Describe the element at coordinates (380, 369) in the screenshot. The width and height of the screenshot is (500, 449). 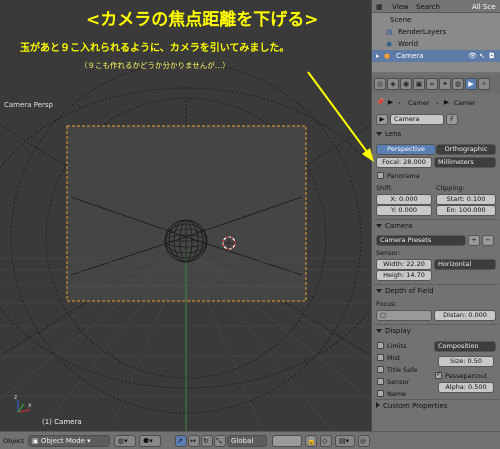
I see `title-safe-checkbox` at that location.